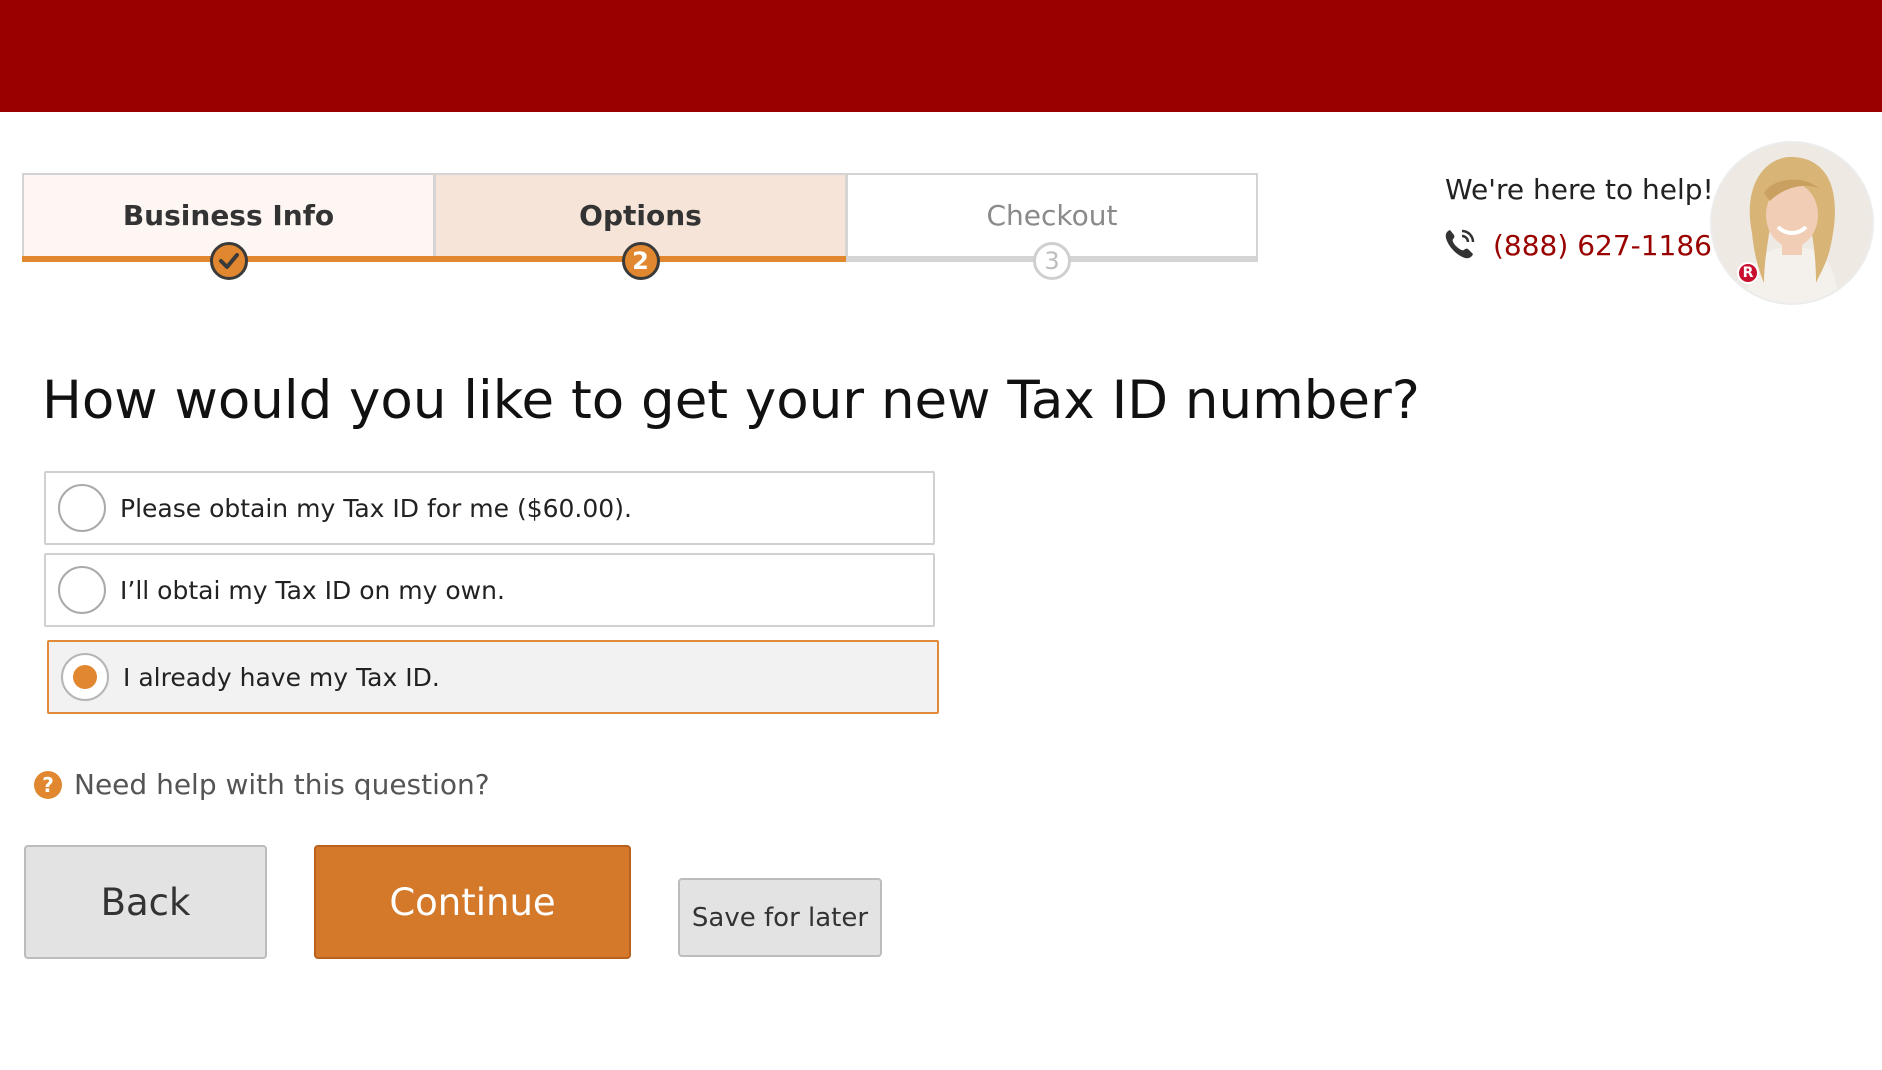 The width and height of the screenshot is (1882, 1070). I want to click on save-for-later-button: Save for later, so click(780, 917).